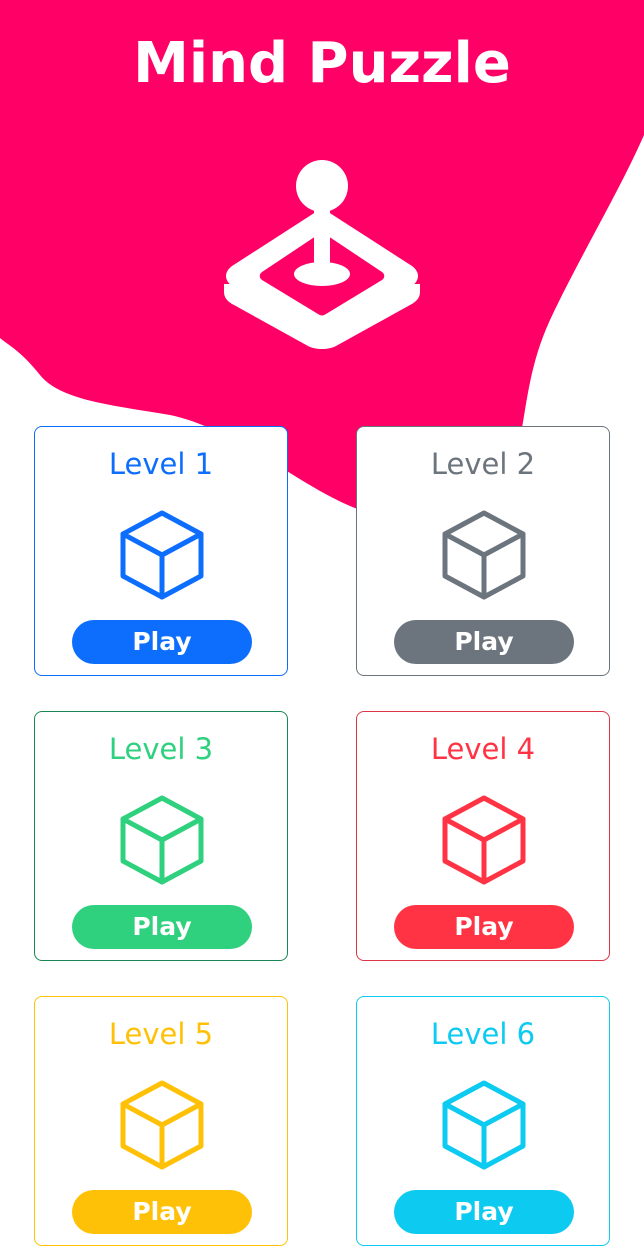 This screenshot has width=644, height=1248. I want to click on level-title: Level 5, so click(161, 1034).